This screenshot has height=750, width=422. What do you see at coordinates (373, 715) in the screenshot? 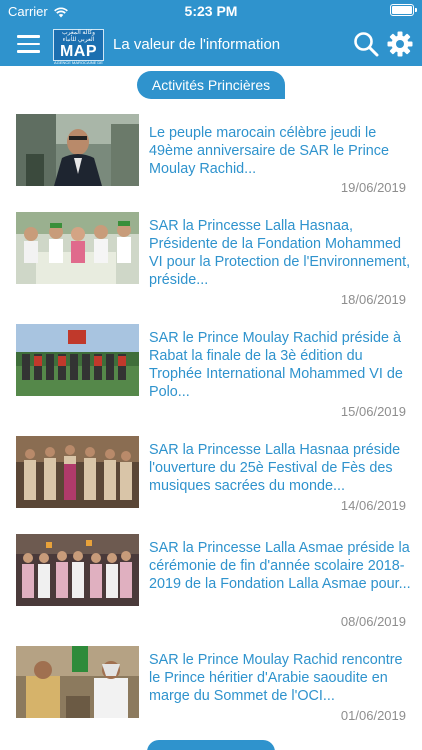
I see `article-date: 01/06/2019` at bounding box center [373, 715].